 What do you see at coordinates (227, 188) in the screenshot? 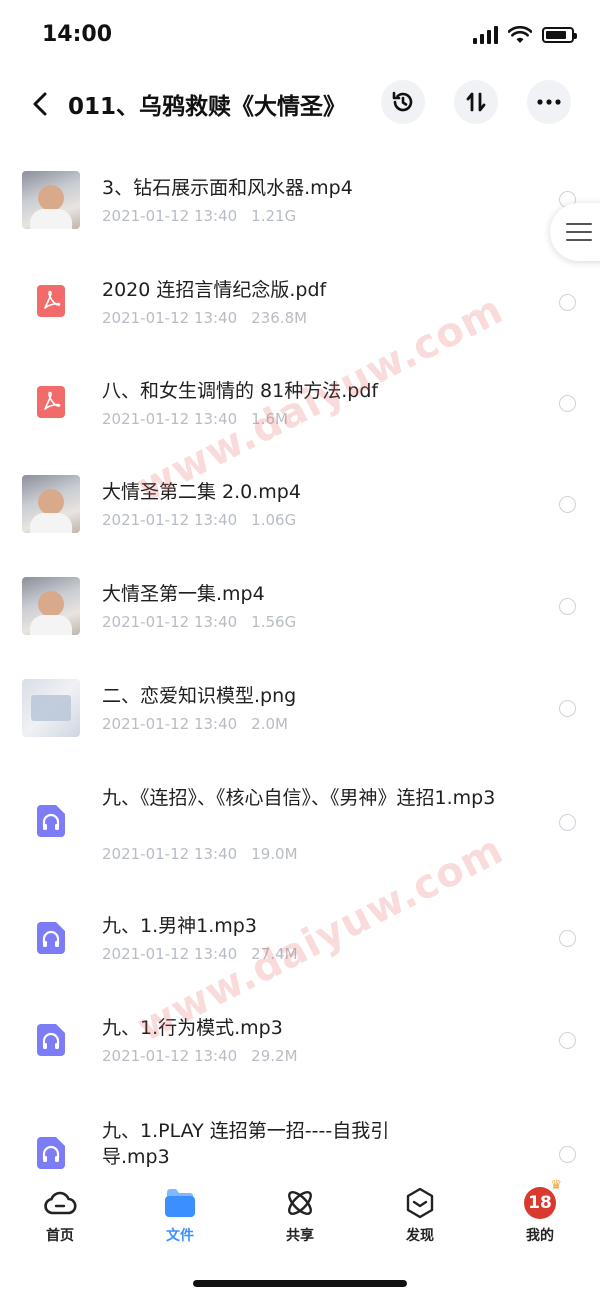
I see `file-name: 3、钻石展示面和风水器.mp4` at bounding box center [227, 188].